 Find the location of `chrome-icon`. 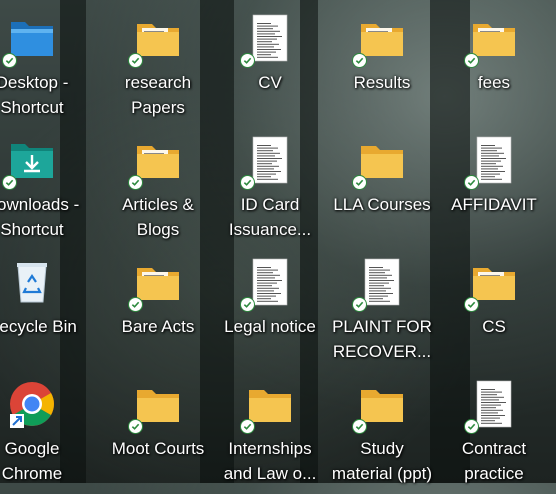

chrome-icon is located at coordinates (32, 404).